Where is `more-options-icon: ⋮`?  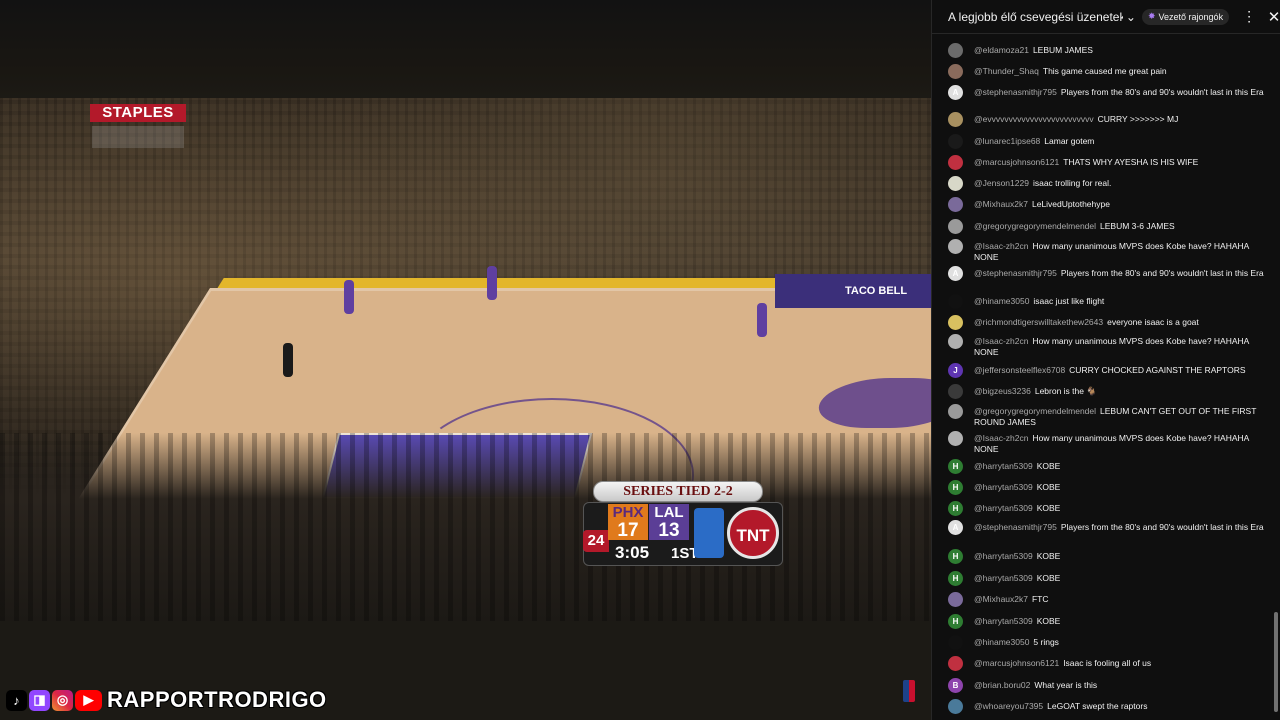 more-options-icon: ⋮ is located at coordinates (1249, 16).